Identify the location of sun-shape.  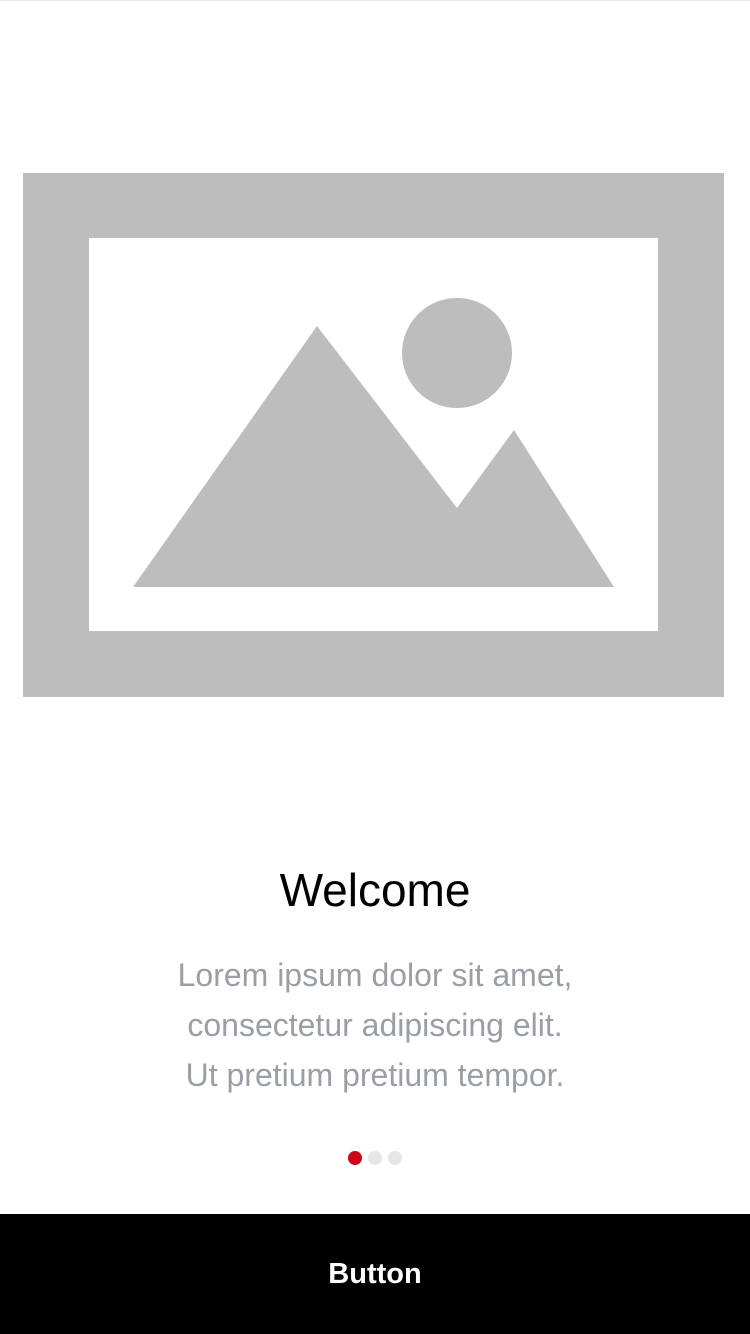
(457, 353).